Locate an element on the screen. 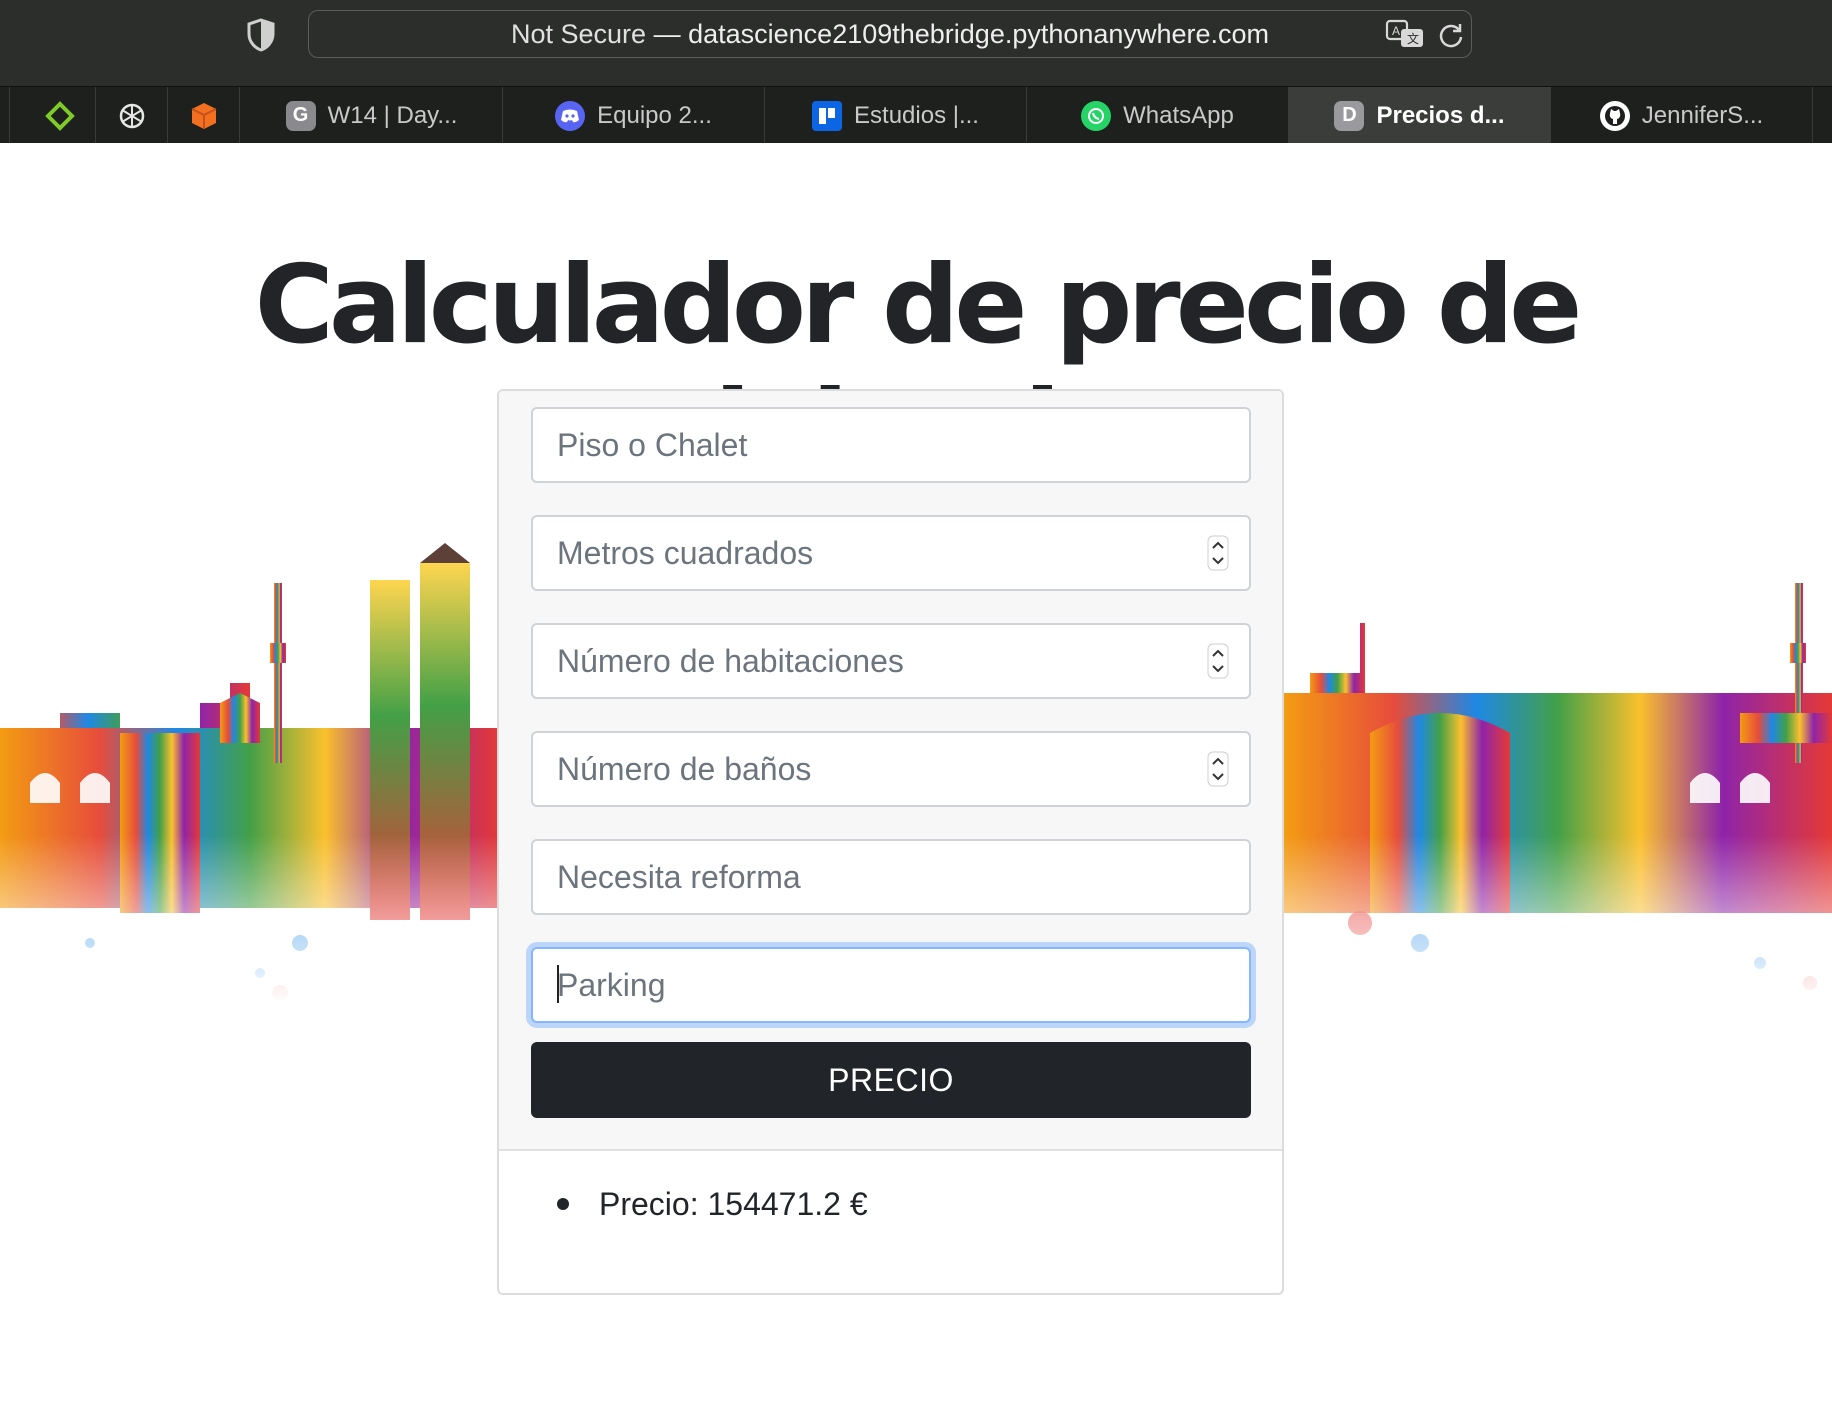 This screenshot has height=1424, width=1832. tab-overflow-edge is located at coordinates (1822, 115).